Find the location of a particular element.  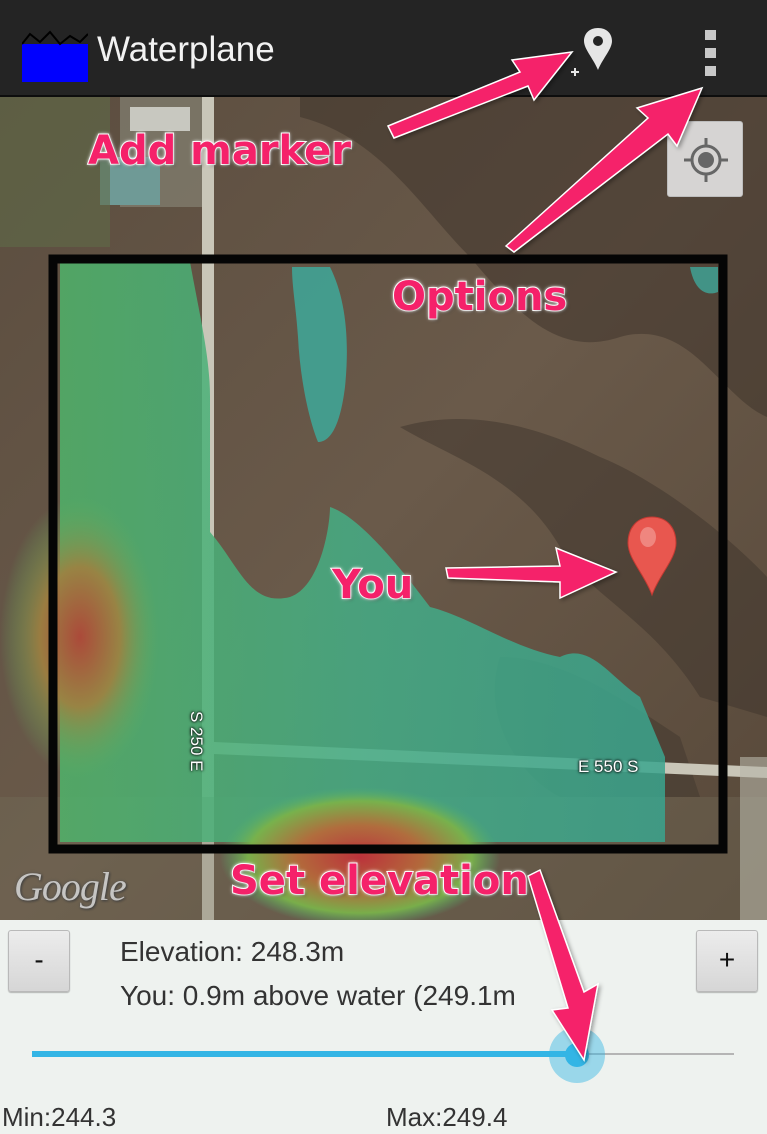

my-location-button is located at coordinates (705, 159).